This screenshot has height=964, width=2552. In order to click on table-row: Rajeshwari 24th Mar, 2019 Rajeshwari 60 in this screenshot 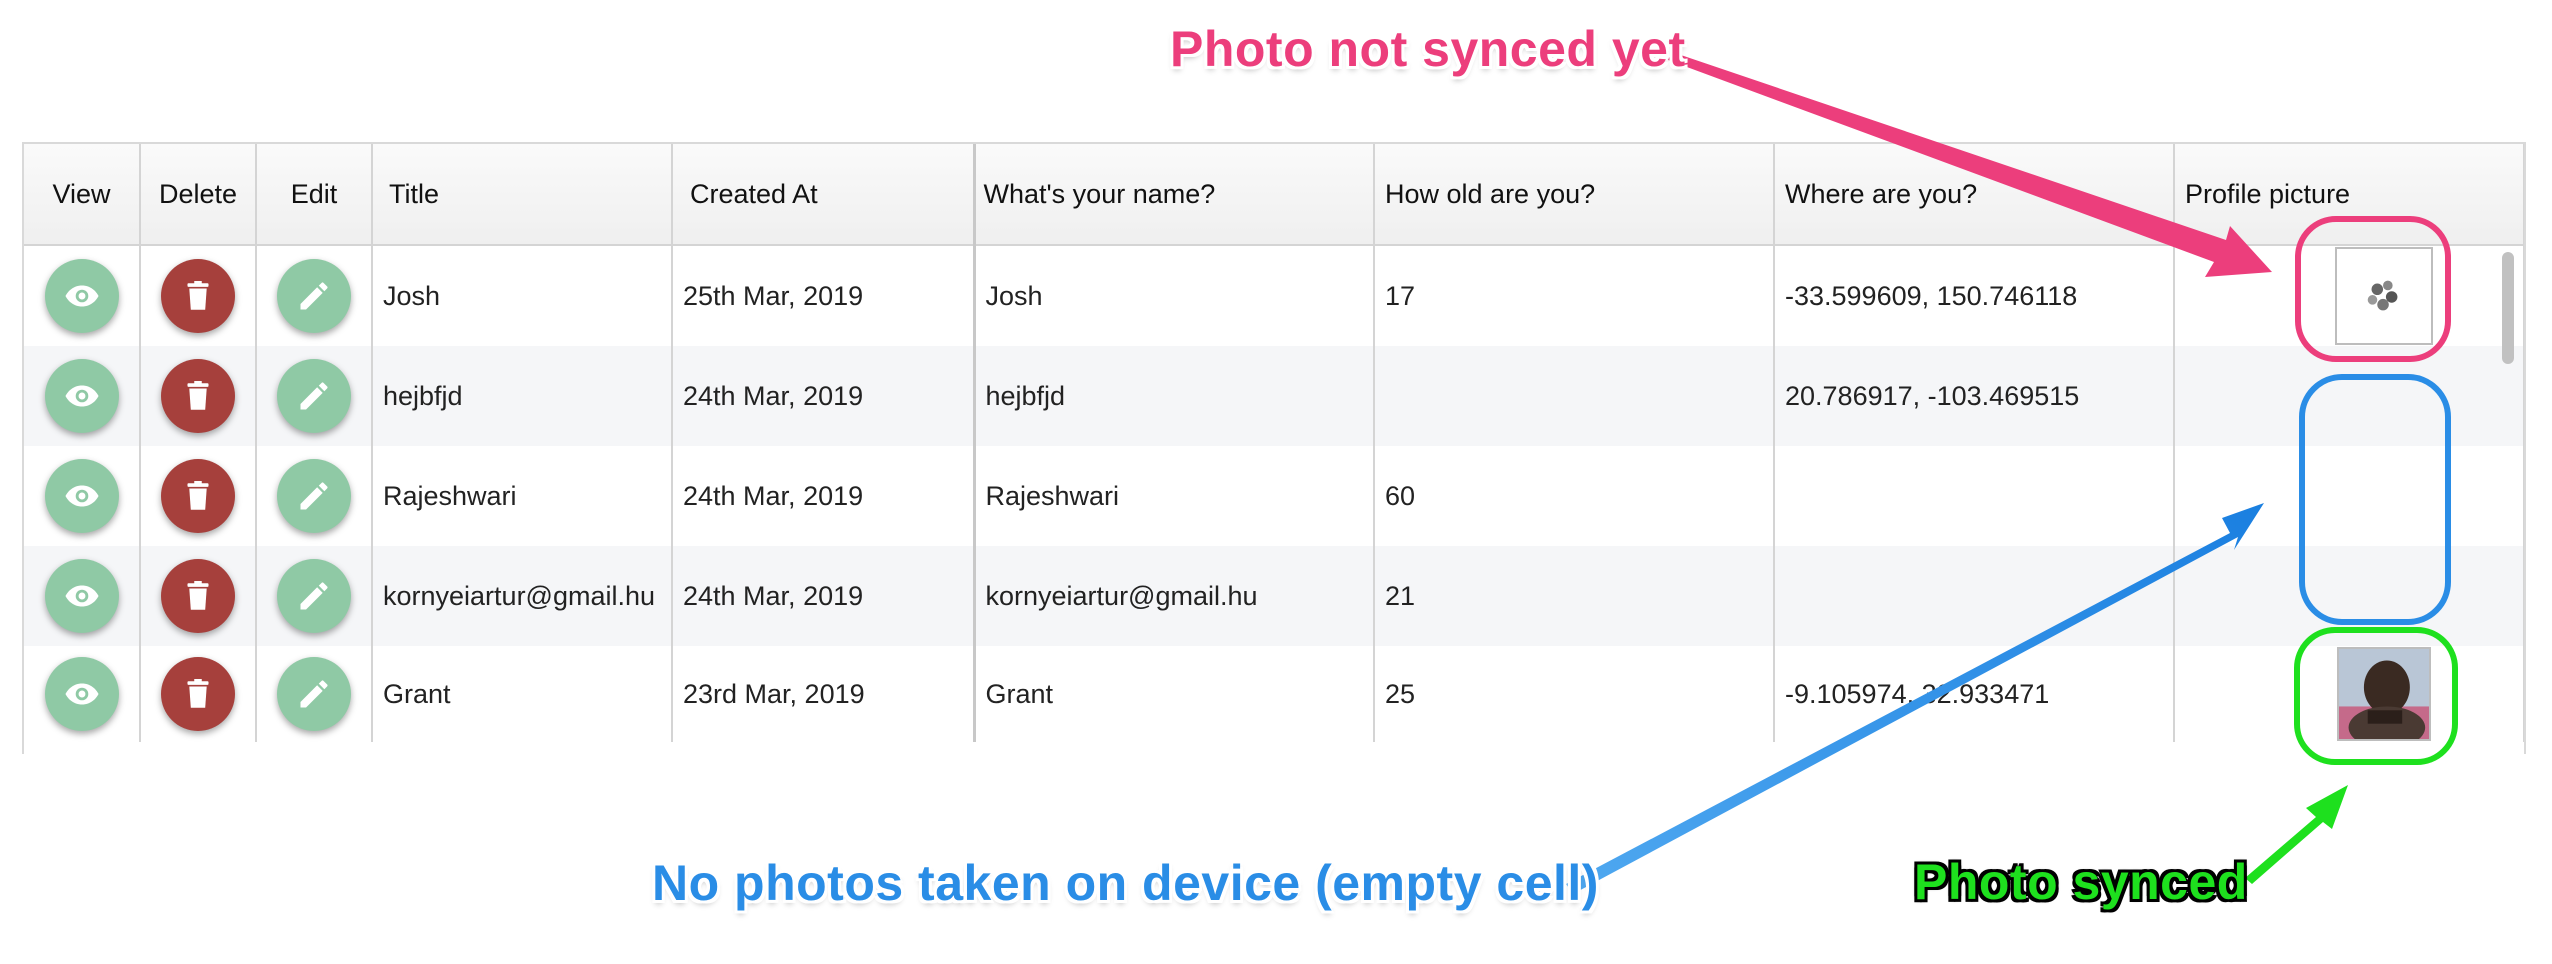, I will do `click(1274, 496)`.